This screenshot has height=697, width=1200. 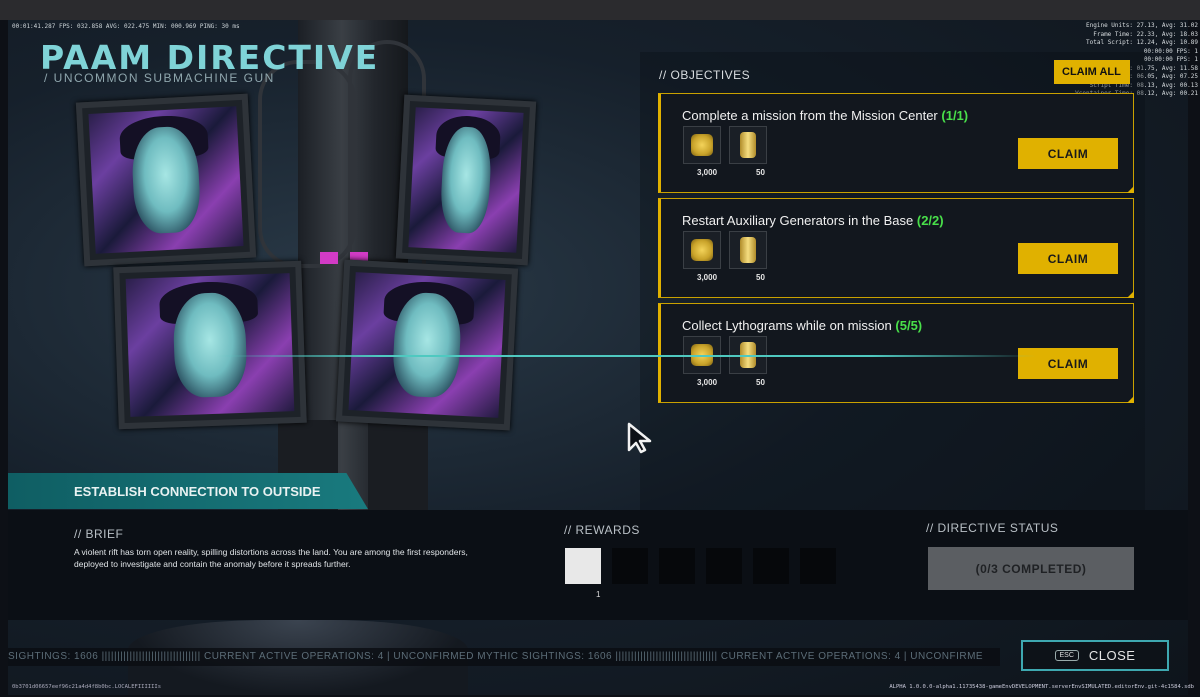 I want to click on cable-decoration, so click(x=307, y=164).